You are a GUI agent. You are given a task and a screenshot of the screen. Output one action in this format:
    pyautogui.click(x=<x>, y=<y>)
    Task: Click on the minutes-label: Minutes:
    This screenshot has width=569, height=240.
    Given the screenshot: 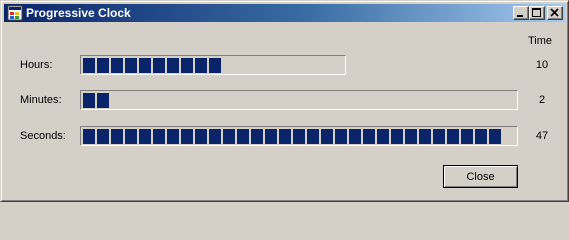 What is the action you would take?
    pyautogui.click(x=41, y=100)
    